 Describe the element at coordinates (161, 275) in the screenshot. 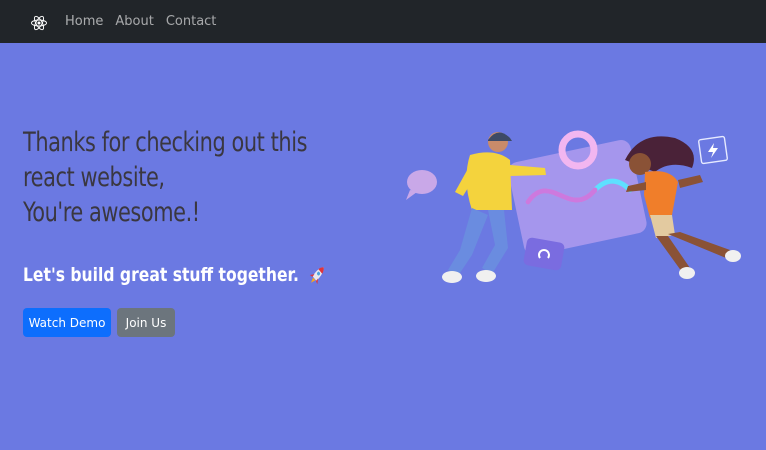

I see `tagline-text: Let's build great stuff together.` at that location.